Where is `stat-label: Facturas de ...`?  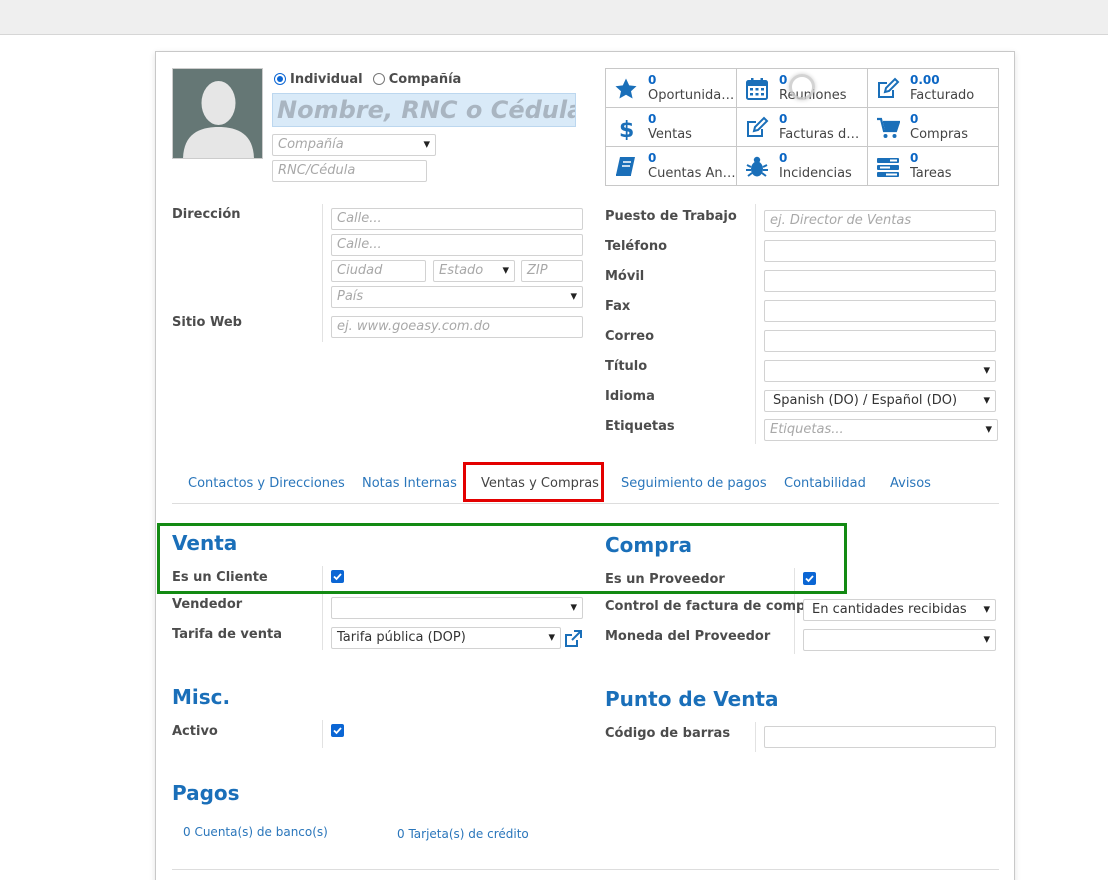 stat-label: Facturas de ... is located at coordinates (823, 134).